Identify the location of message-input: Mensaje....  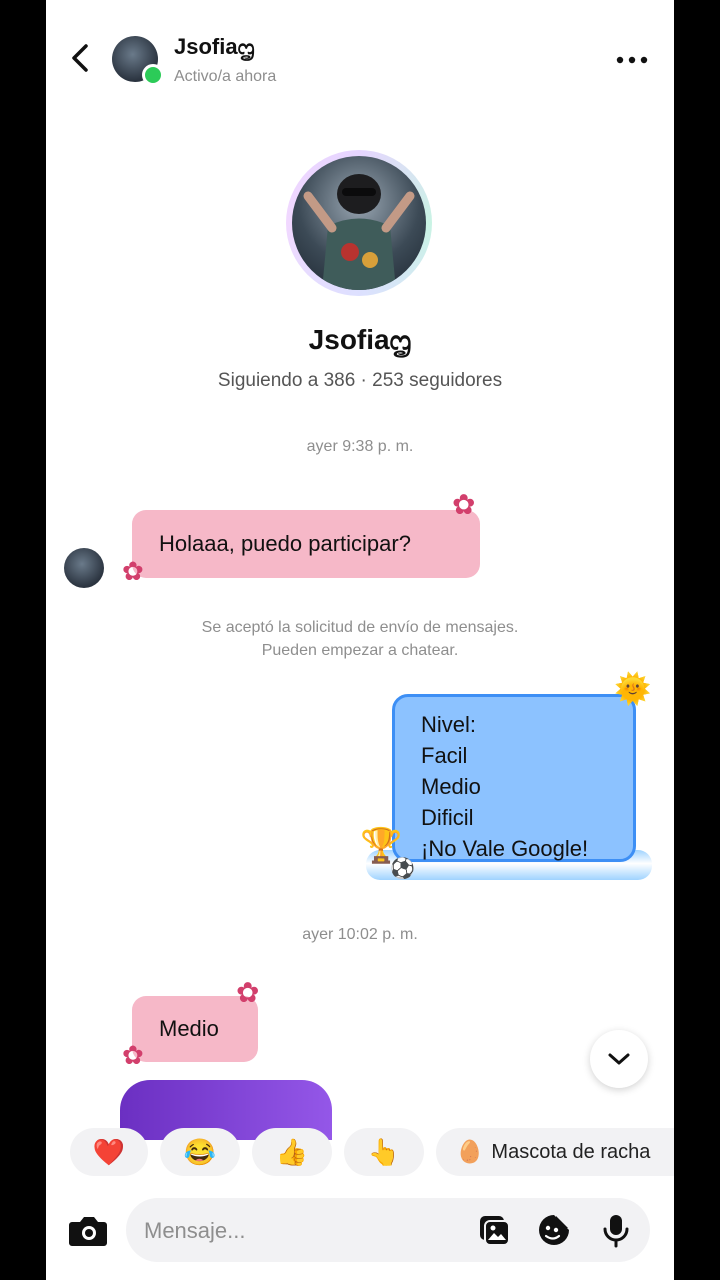
(195, 1231).